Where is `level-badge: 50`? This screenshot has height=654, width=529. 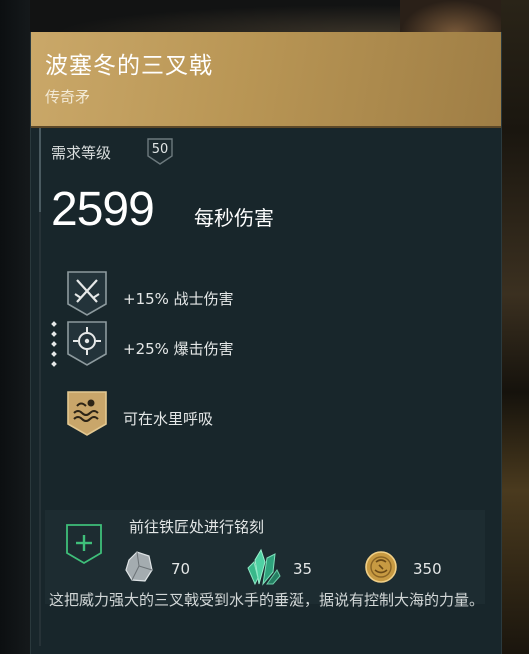 level-badge: 50 is located at coordinates (160, 151).